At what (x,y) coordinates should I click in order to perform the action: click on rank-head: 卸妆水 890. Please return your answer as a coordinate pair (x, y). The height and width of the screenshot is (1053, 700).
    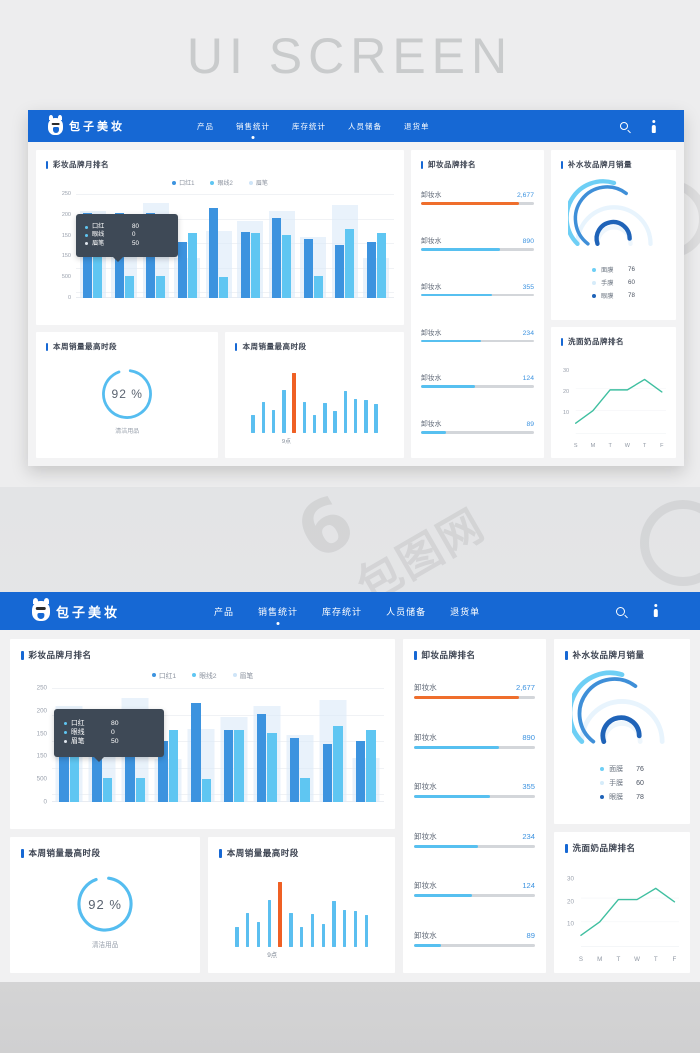
    Looking at the image, I should click on (474, 737).